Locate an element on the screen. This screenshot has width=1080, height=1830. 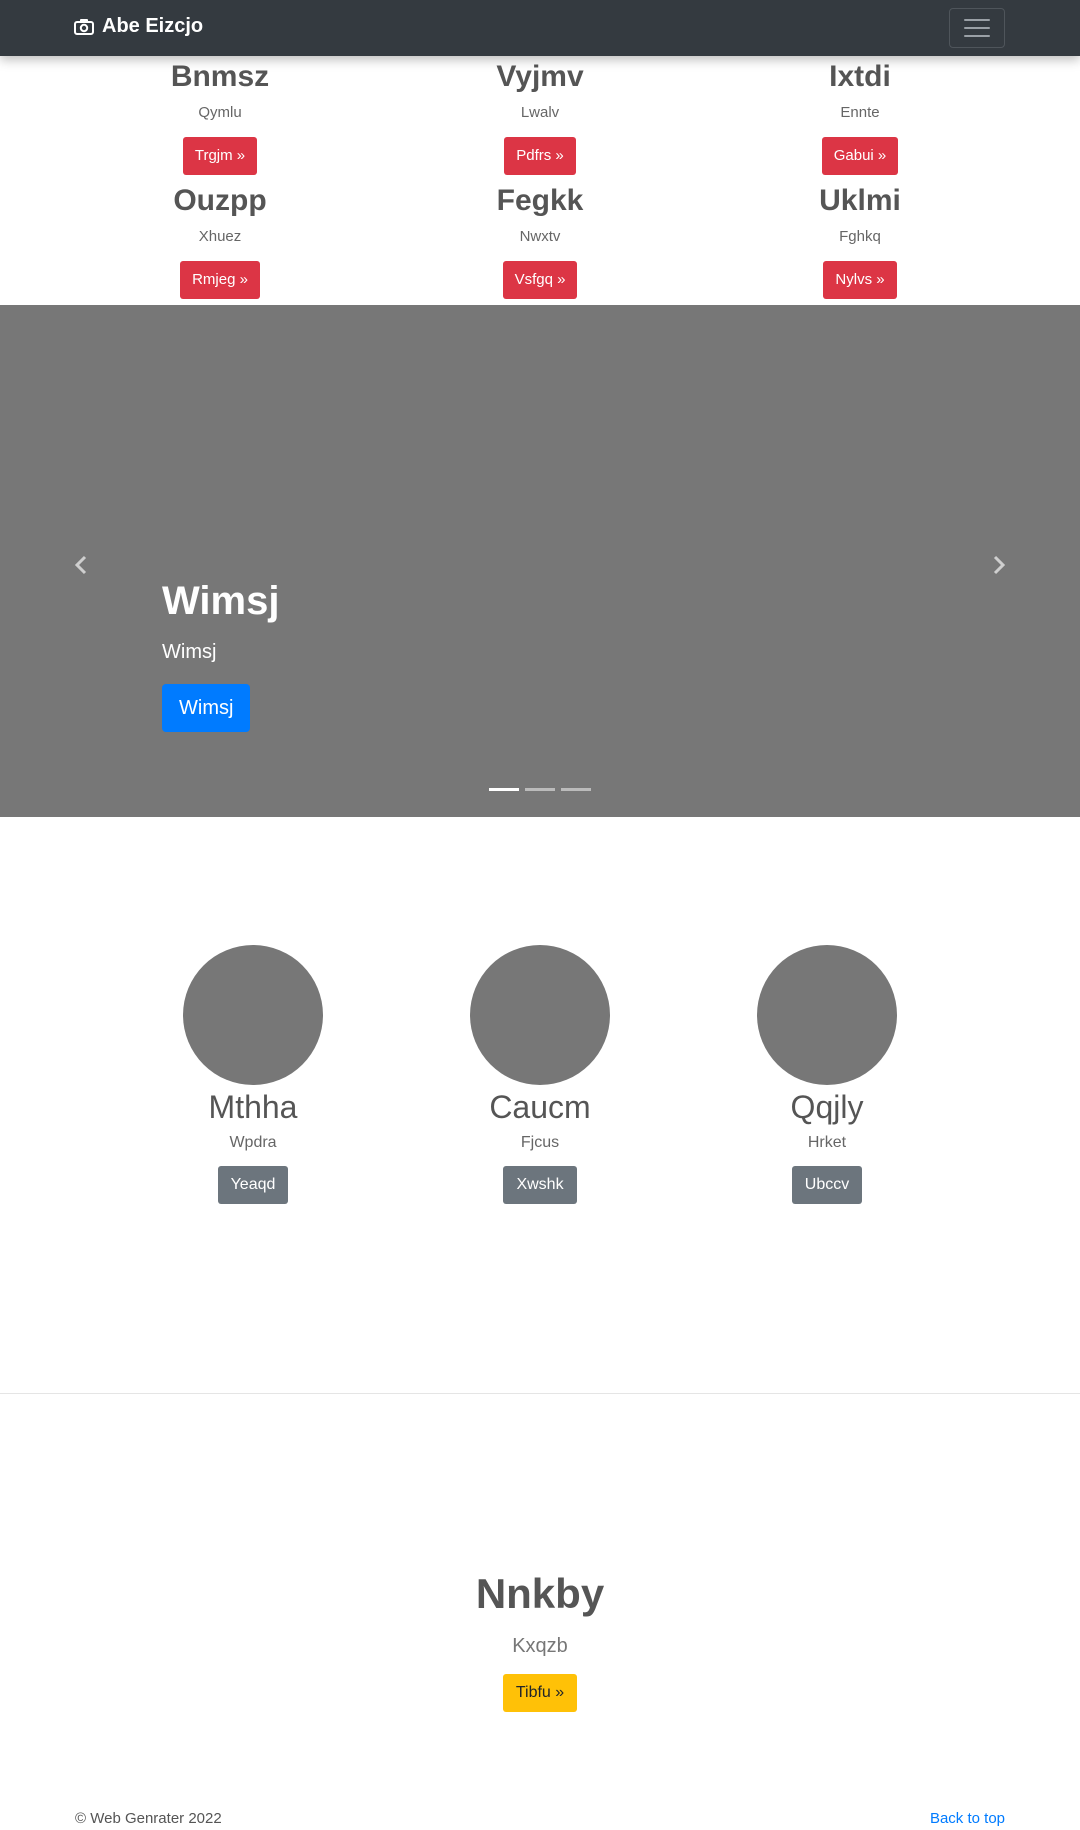
product-card: Uklmi Fghkq Nylvs » is located at coordinates (860, 242).